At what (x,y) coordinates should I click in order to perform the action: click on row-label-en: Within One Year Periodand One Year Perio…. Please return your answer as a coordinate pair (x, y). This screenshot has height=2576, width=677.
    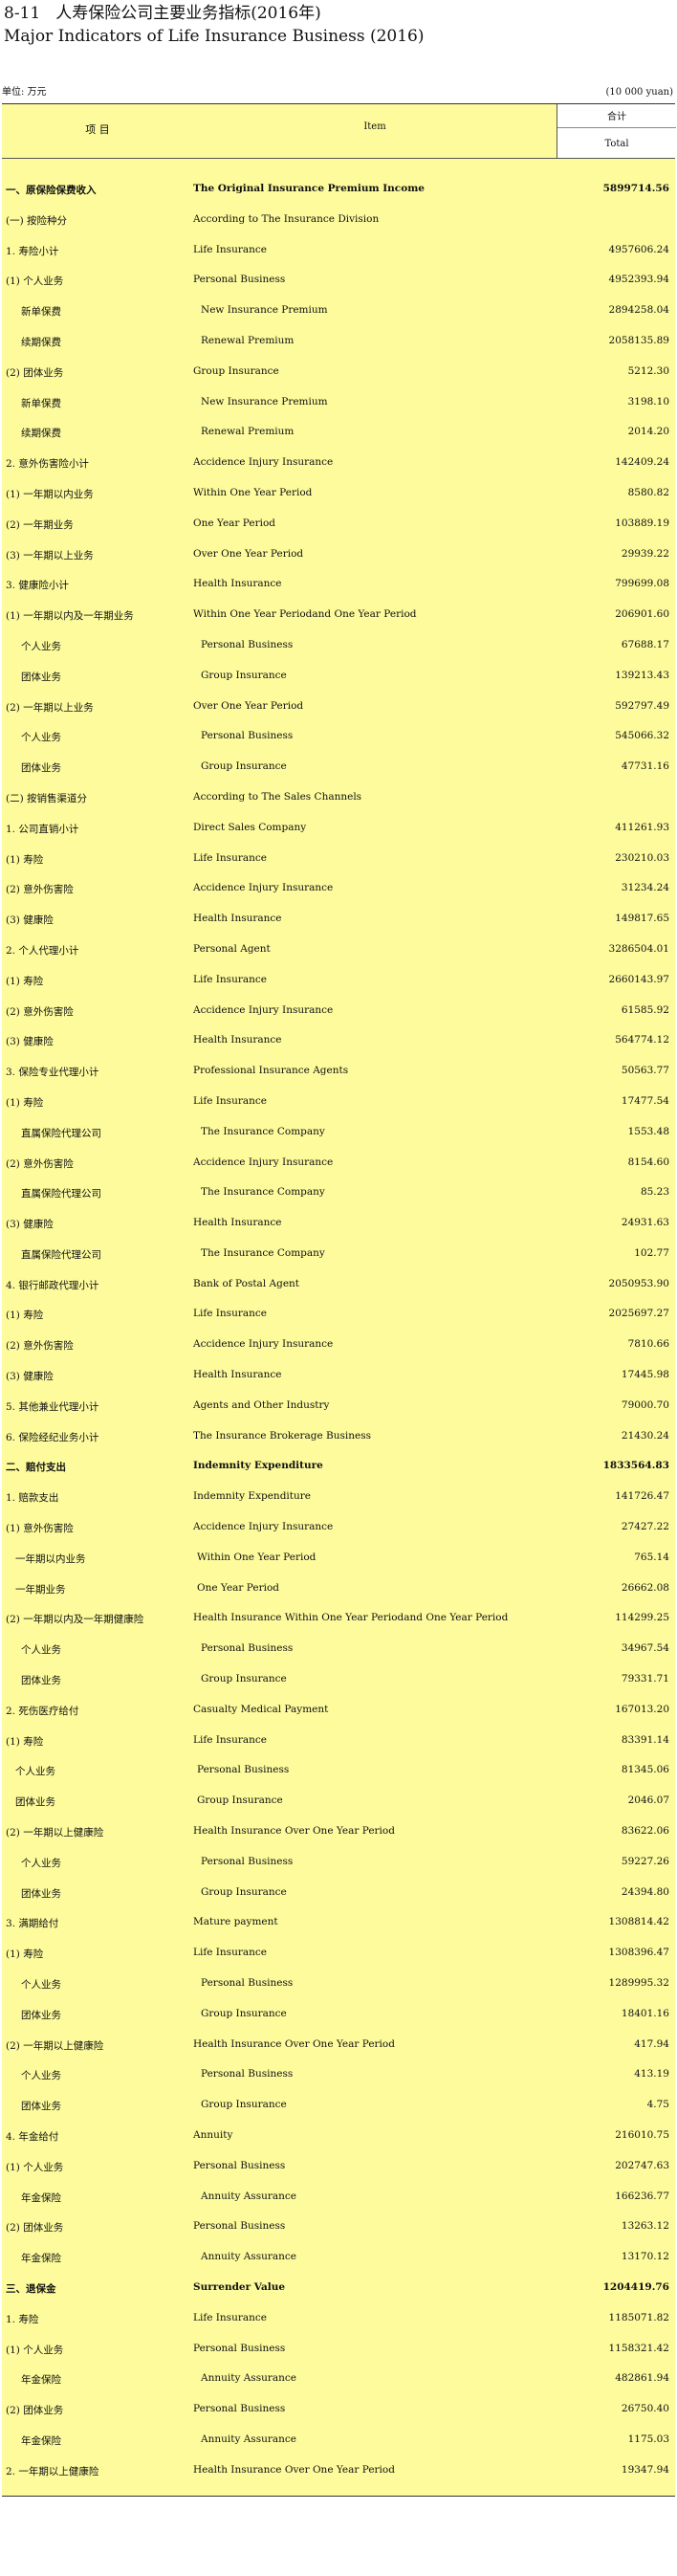
    Looking at the image, I should click on (305, 614).